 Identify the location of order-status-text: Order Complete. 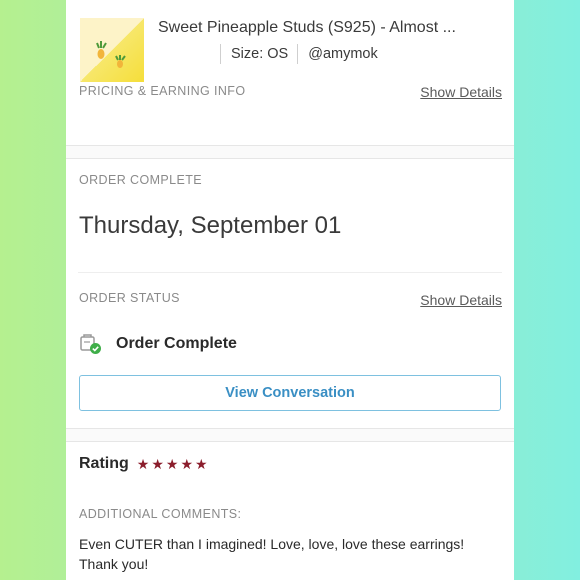
(176, 343).